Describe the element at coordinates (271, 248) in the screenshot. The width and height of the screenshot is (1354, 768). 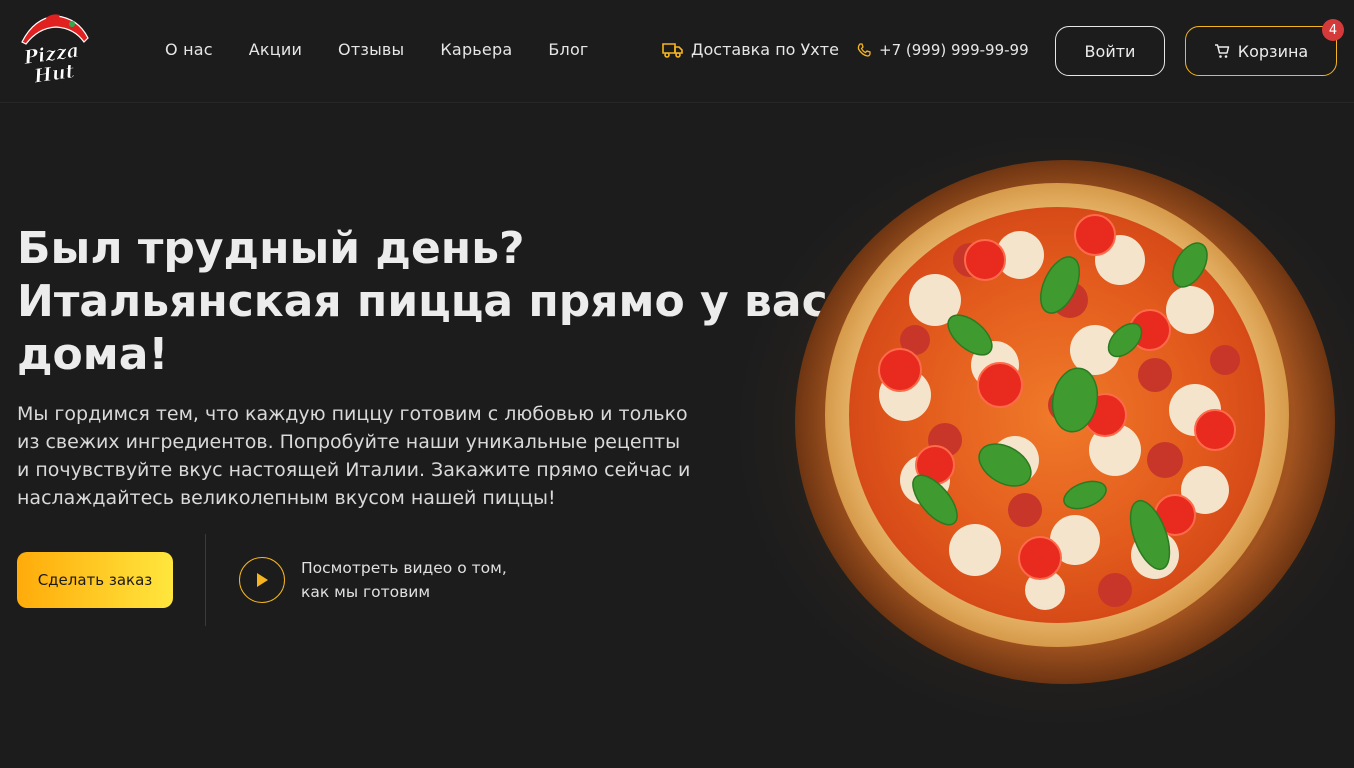
I see `hero-title-line: Был трудный день?` at that location.